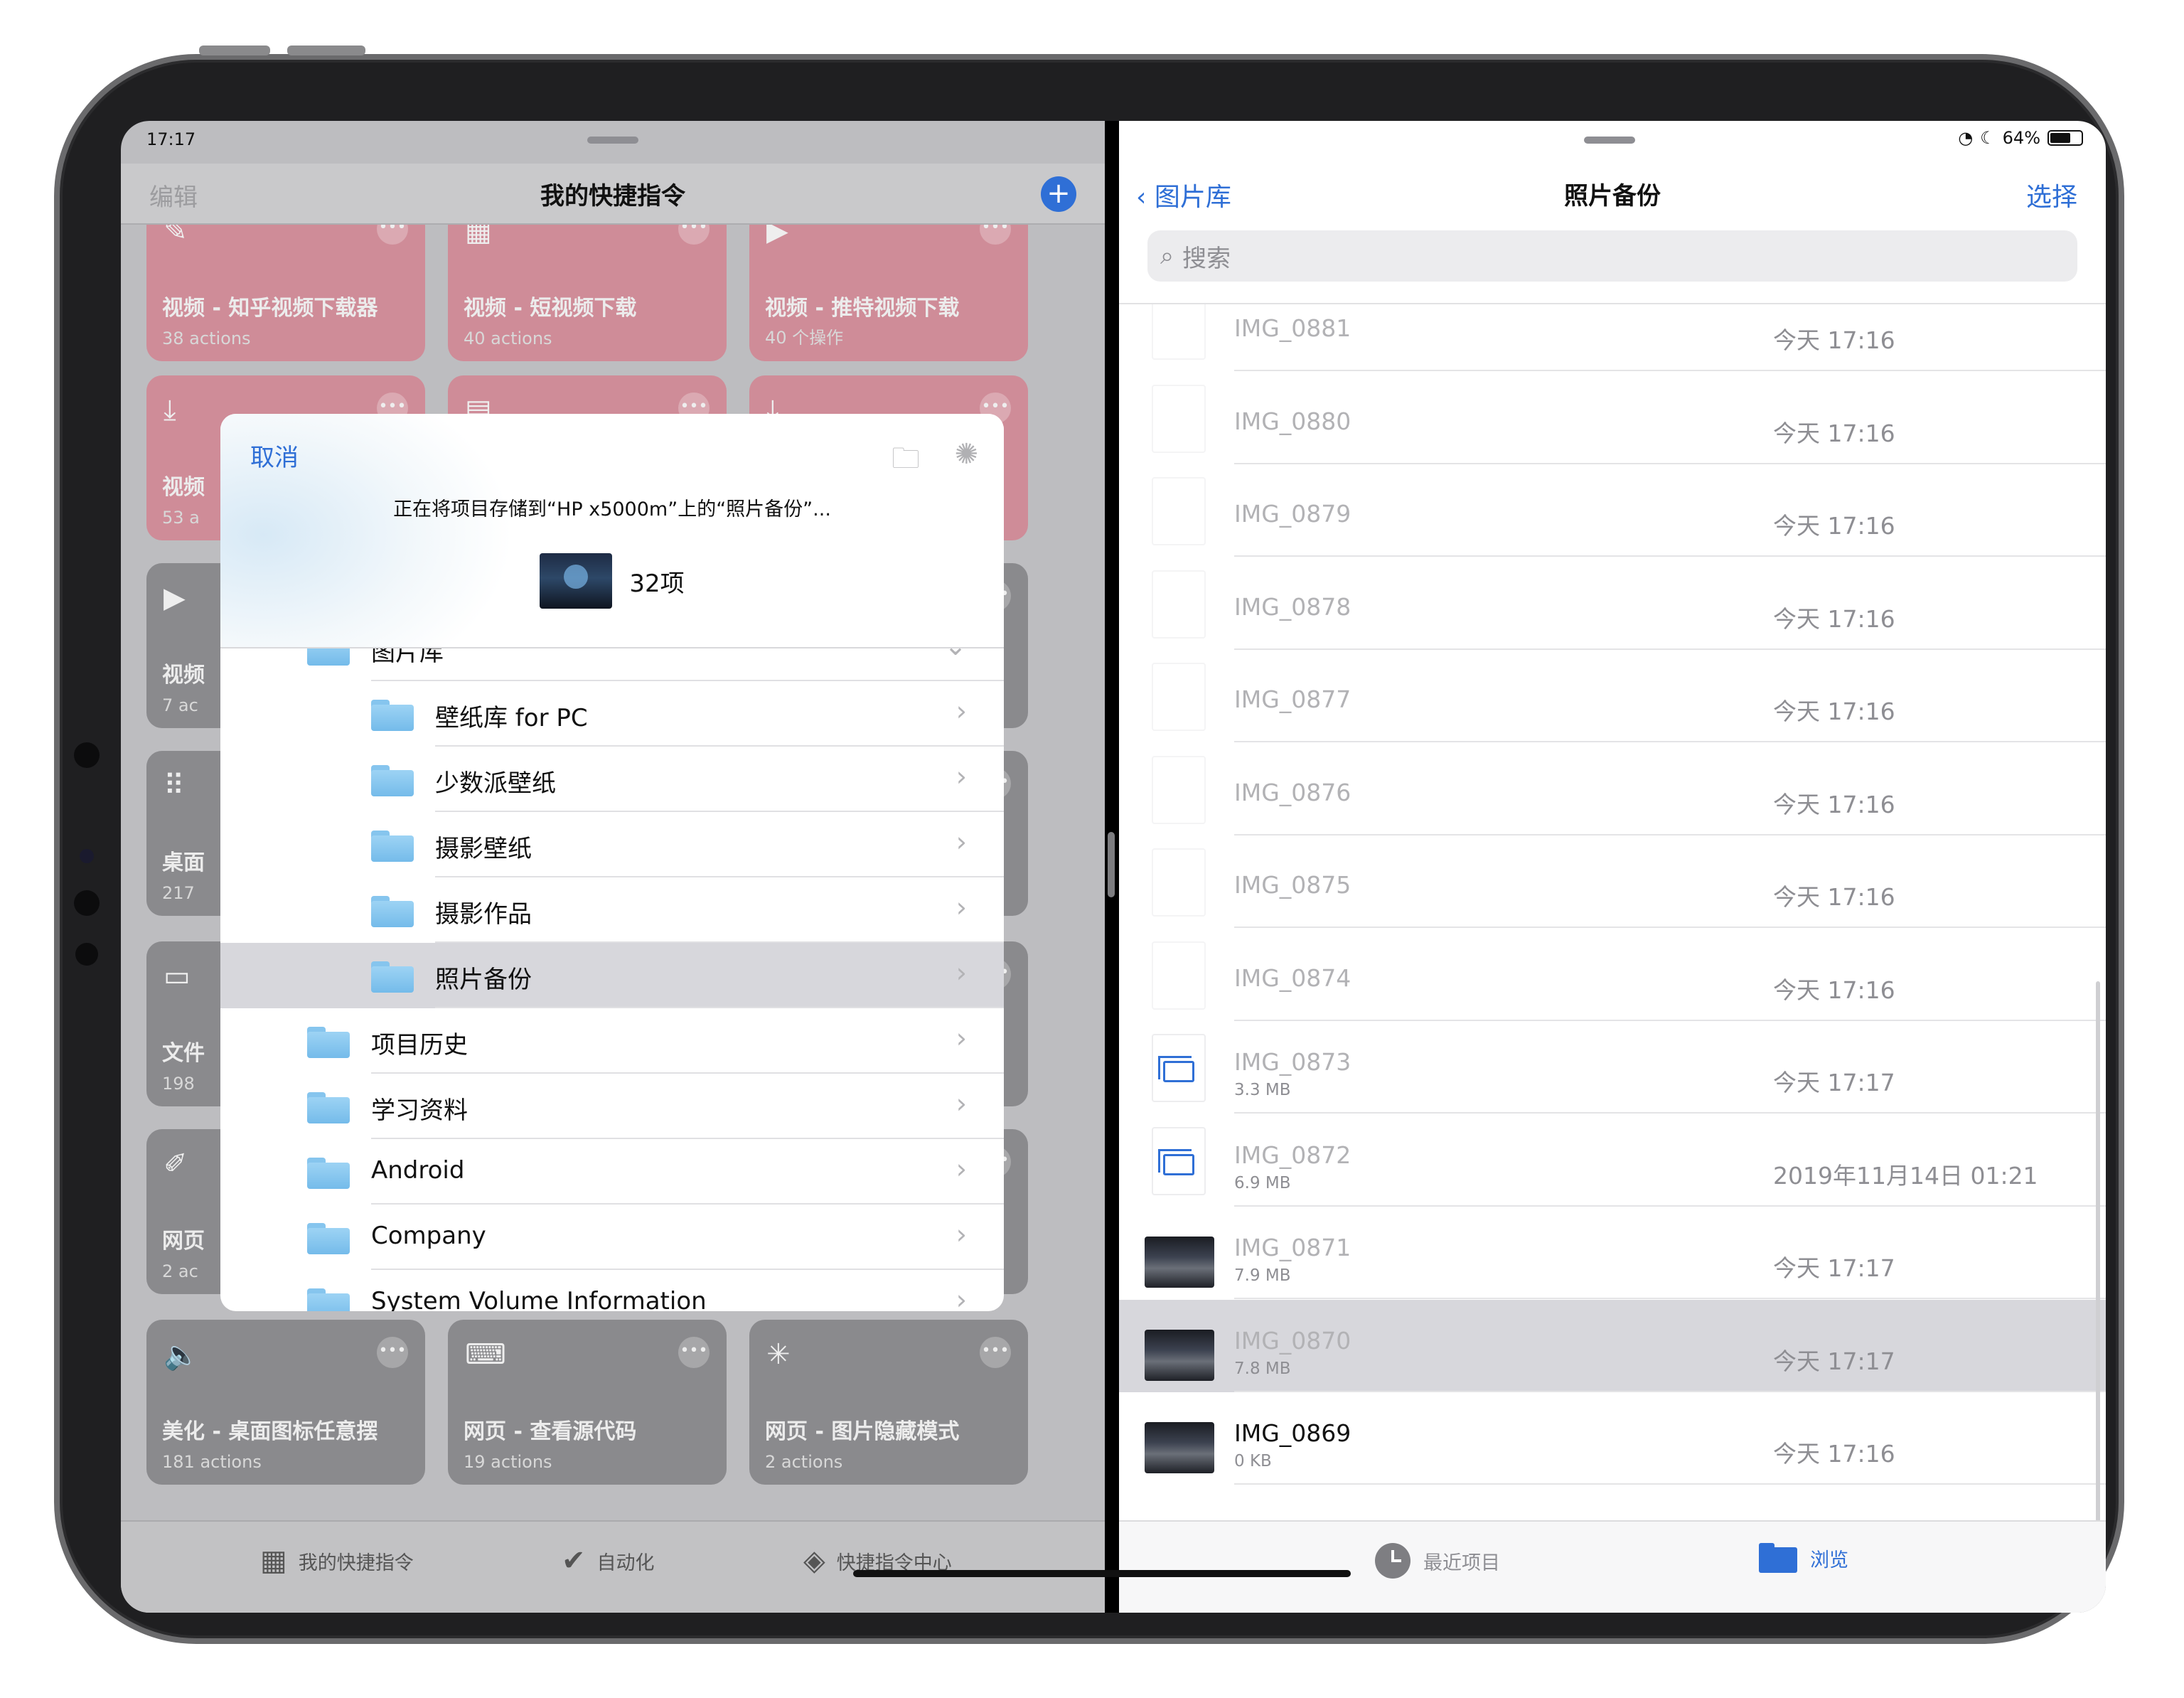 The image size is (2184, 1698). I want to click on folder-row: 项目历史 ›, so click(612, 1041).